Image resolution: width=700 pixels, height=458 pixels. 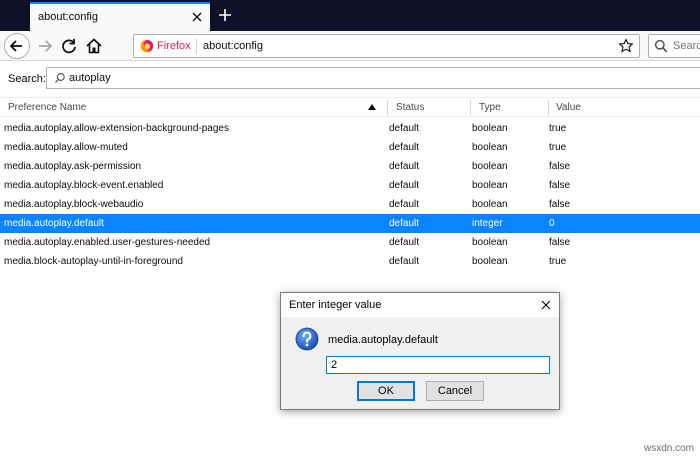 I want to click on table-row-selected: media.autoplay.default default integer 0, so click(x=350, y=223).